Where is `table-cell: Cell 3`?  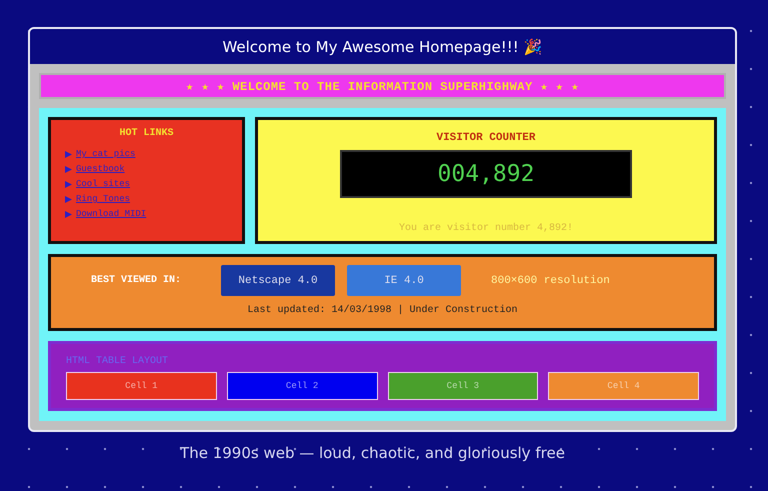 table-cell: Cell 3 is located at coordinates (463, 386).